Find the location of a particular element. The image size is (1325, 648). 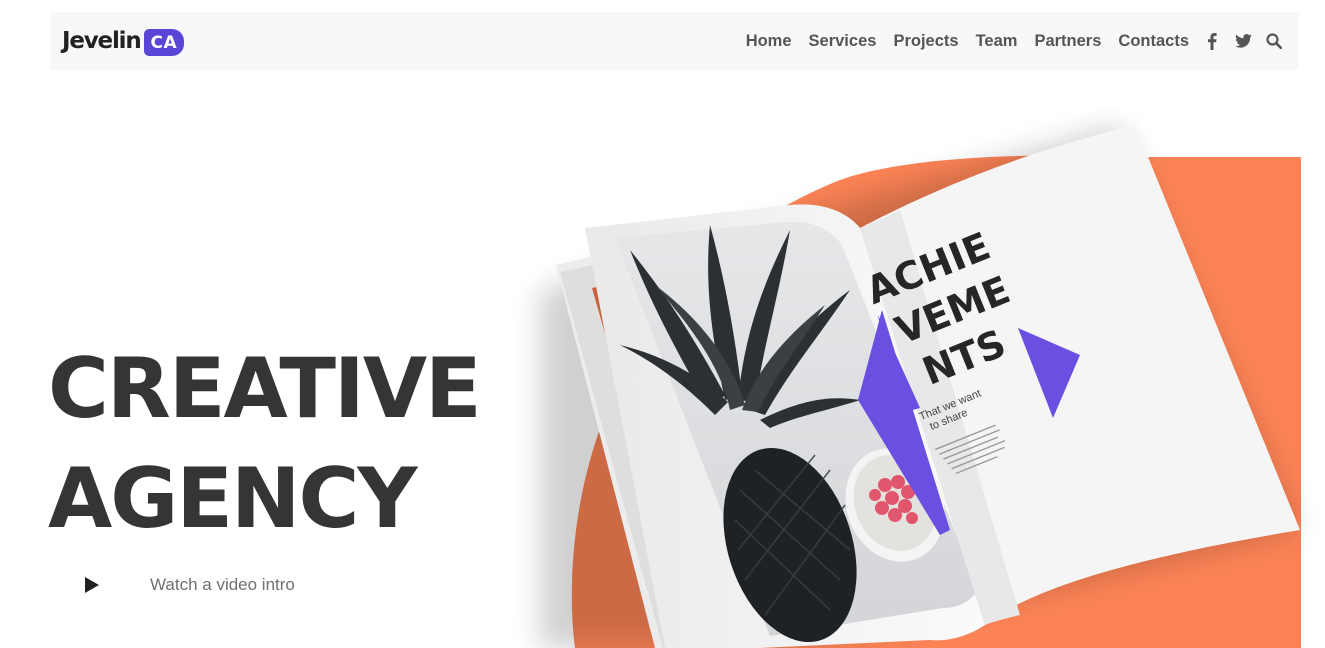

nav-item-services: Services is located at coordinates (843, 41).